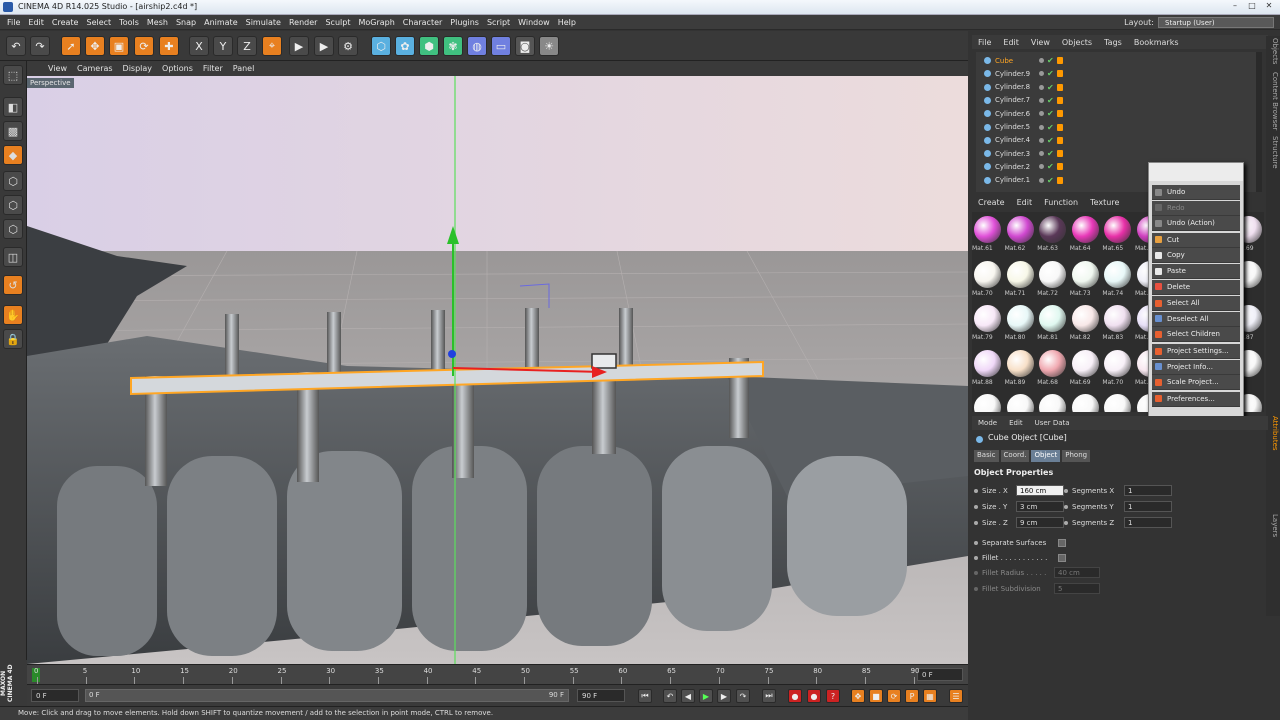 The image size is (1280, 720). Describe the element at coordinates (169, 46) in the screenshot. I see `last-tool-icon: ✚` at that location.